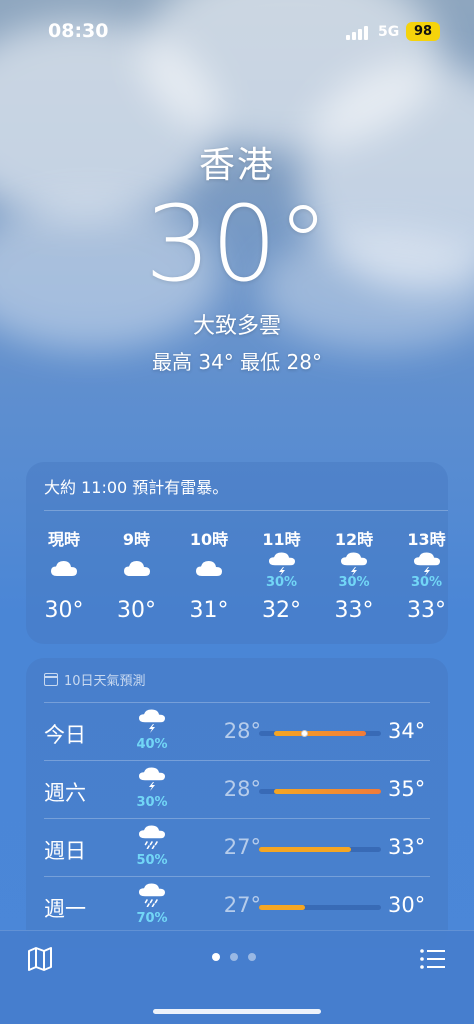 The height and width of the screenshot is (1024, 474). I want to click on current-temperature: 30°, so click(237, 244).